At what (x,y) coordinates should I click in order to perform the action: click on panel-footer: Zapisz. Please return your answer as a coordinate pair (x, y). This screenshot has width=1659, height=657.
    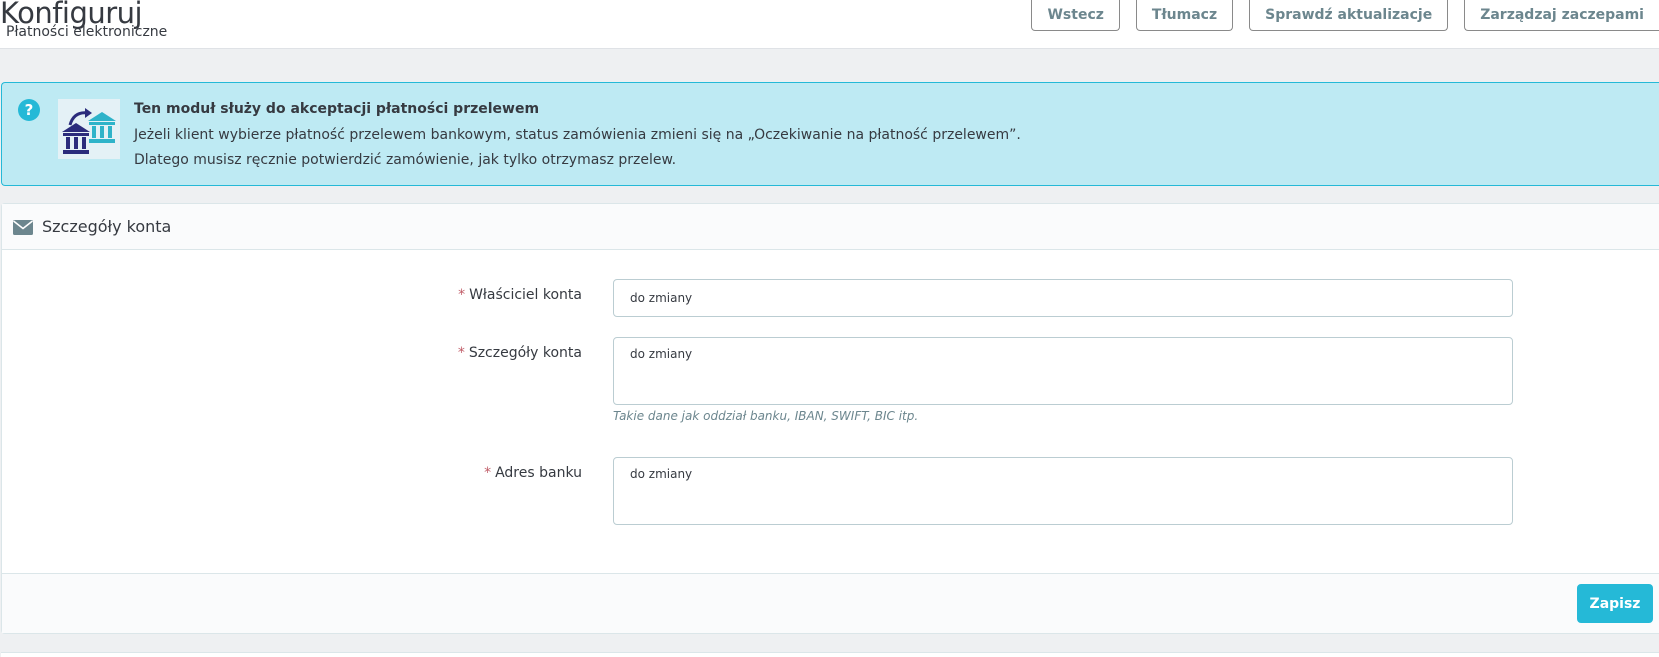
    Looking at the image, I should click on (830, 603).